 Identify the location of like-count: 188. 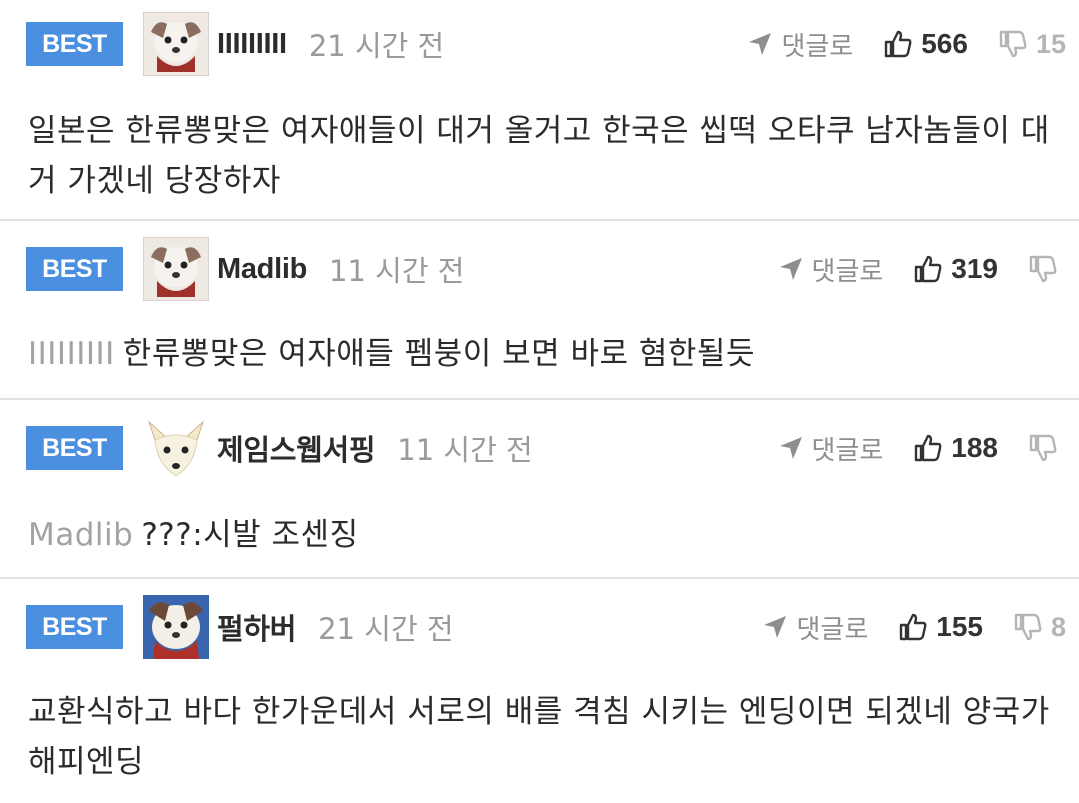
(974, 447).